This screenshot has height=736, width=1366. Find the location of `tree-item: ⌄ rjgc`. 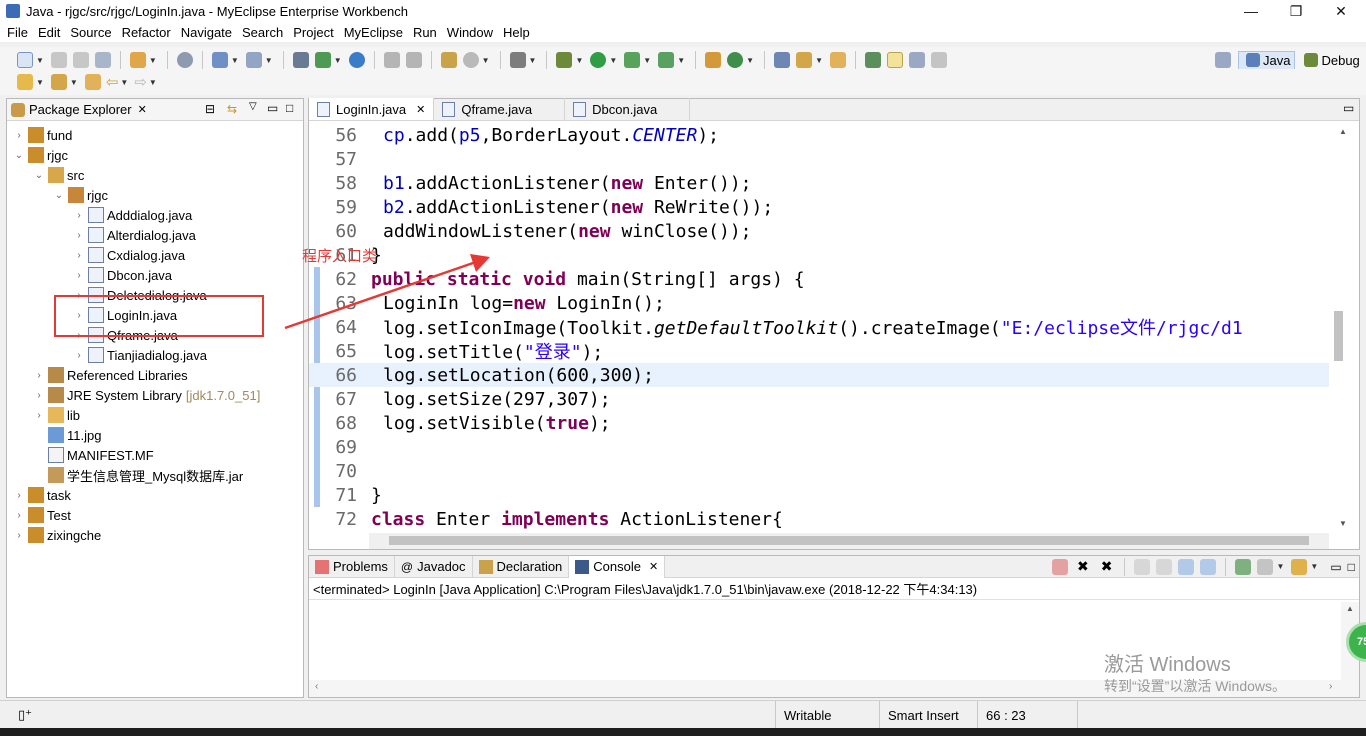

tree-item: ⌄ rjgc is located at coordinates (80, 195).